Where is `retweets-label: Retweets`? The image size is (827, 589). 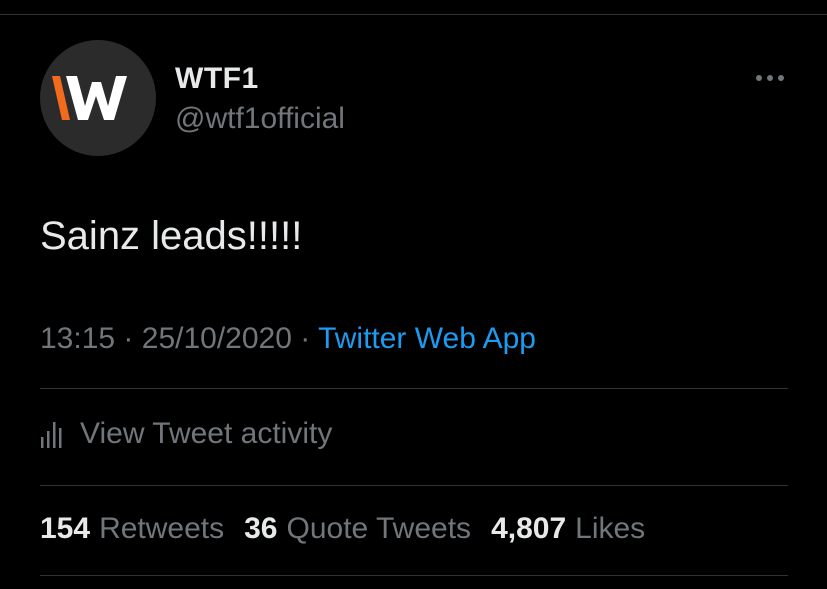 retweets-label: Retweets is located at coordinates (162, 528).